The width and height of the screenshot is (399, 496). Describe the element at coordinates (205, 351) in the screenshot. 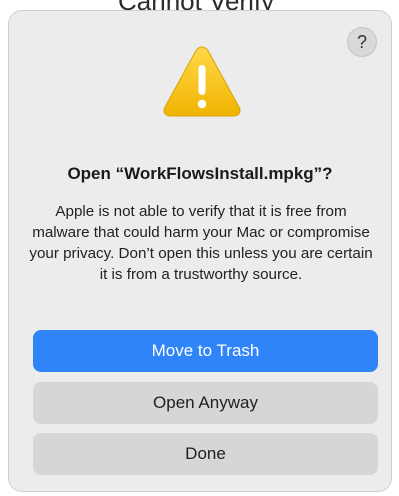

I see `move-to-trash-button: Move to Trash` at that location.